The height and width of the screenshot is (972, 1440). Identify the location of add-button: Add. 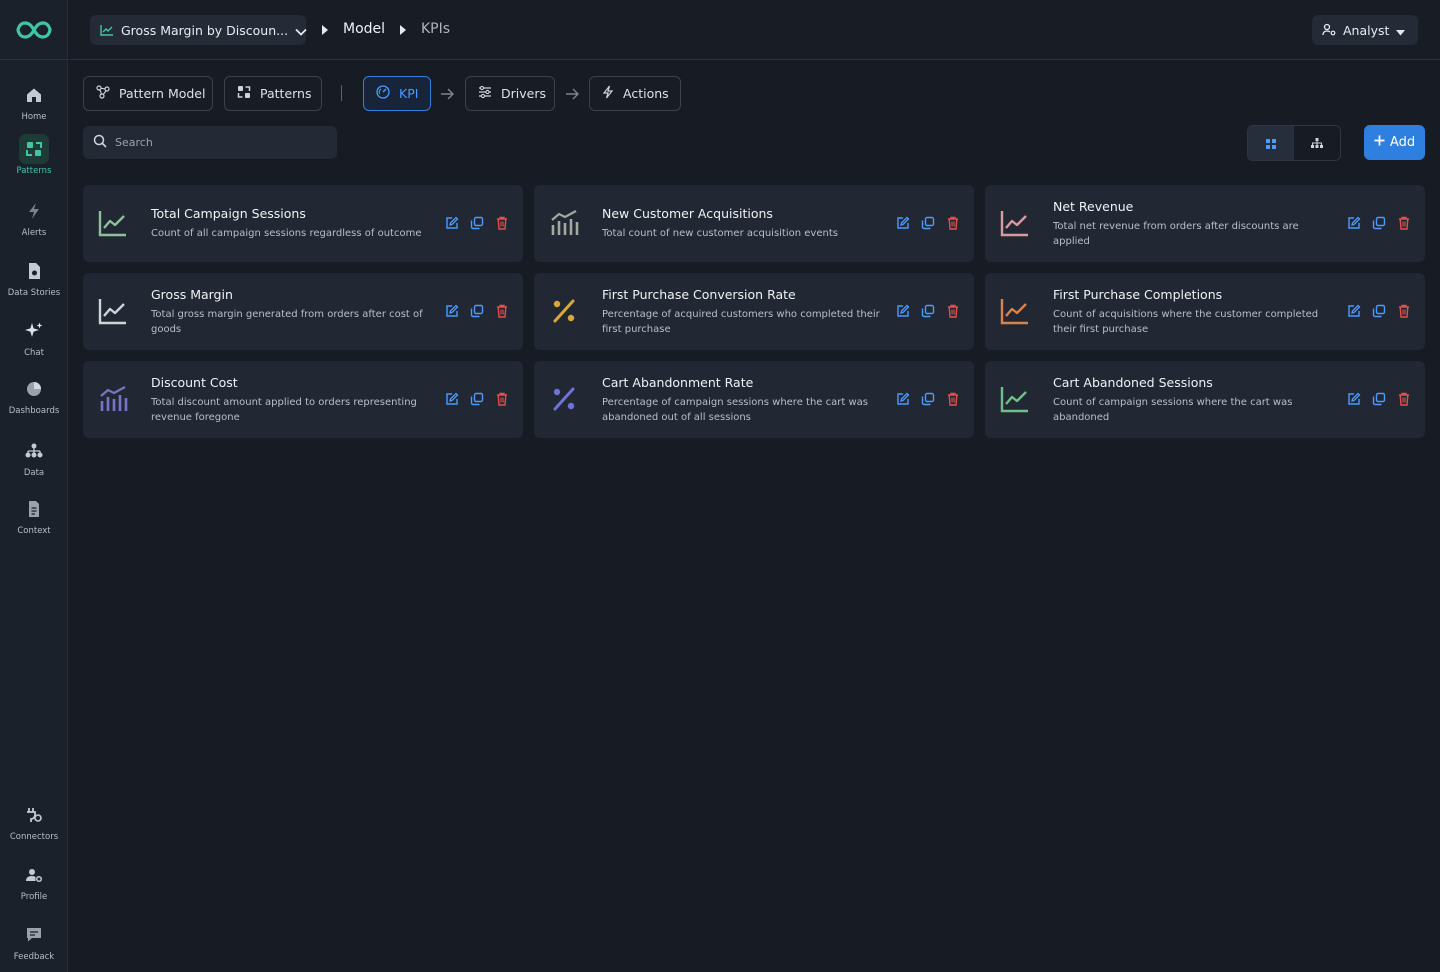
(1394, 142).